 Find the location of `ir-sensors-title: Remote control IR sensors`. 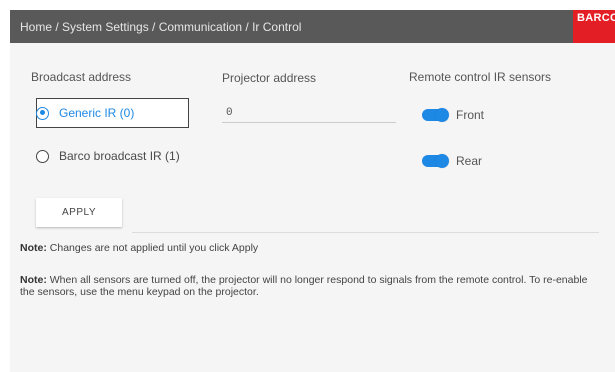

ir-sensors-title: Remote control IR sensors is located at coordinates (480, 77).